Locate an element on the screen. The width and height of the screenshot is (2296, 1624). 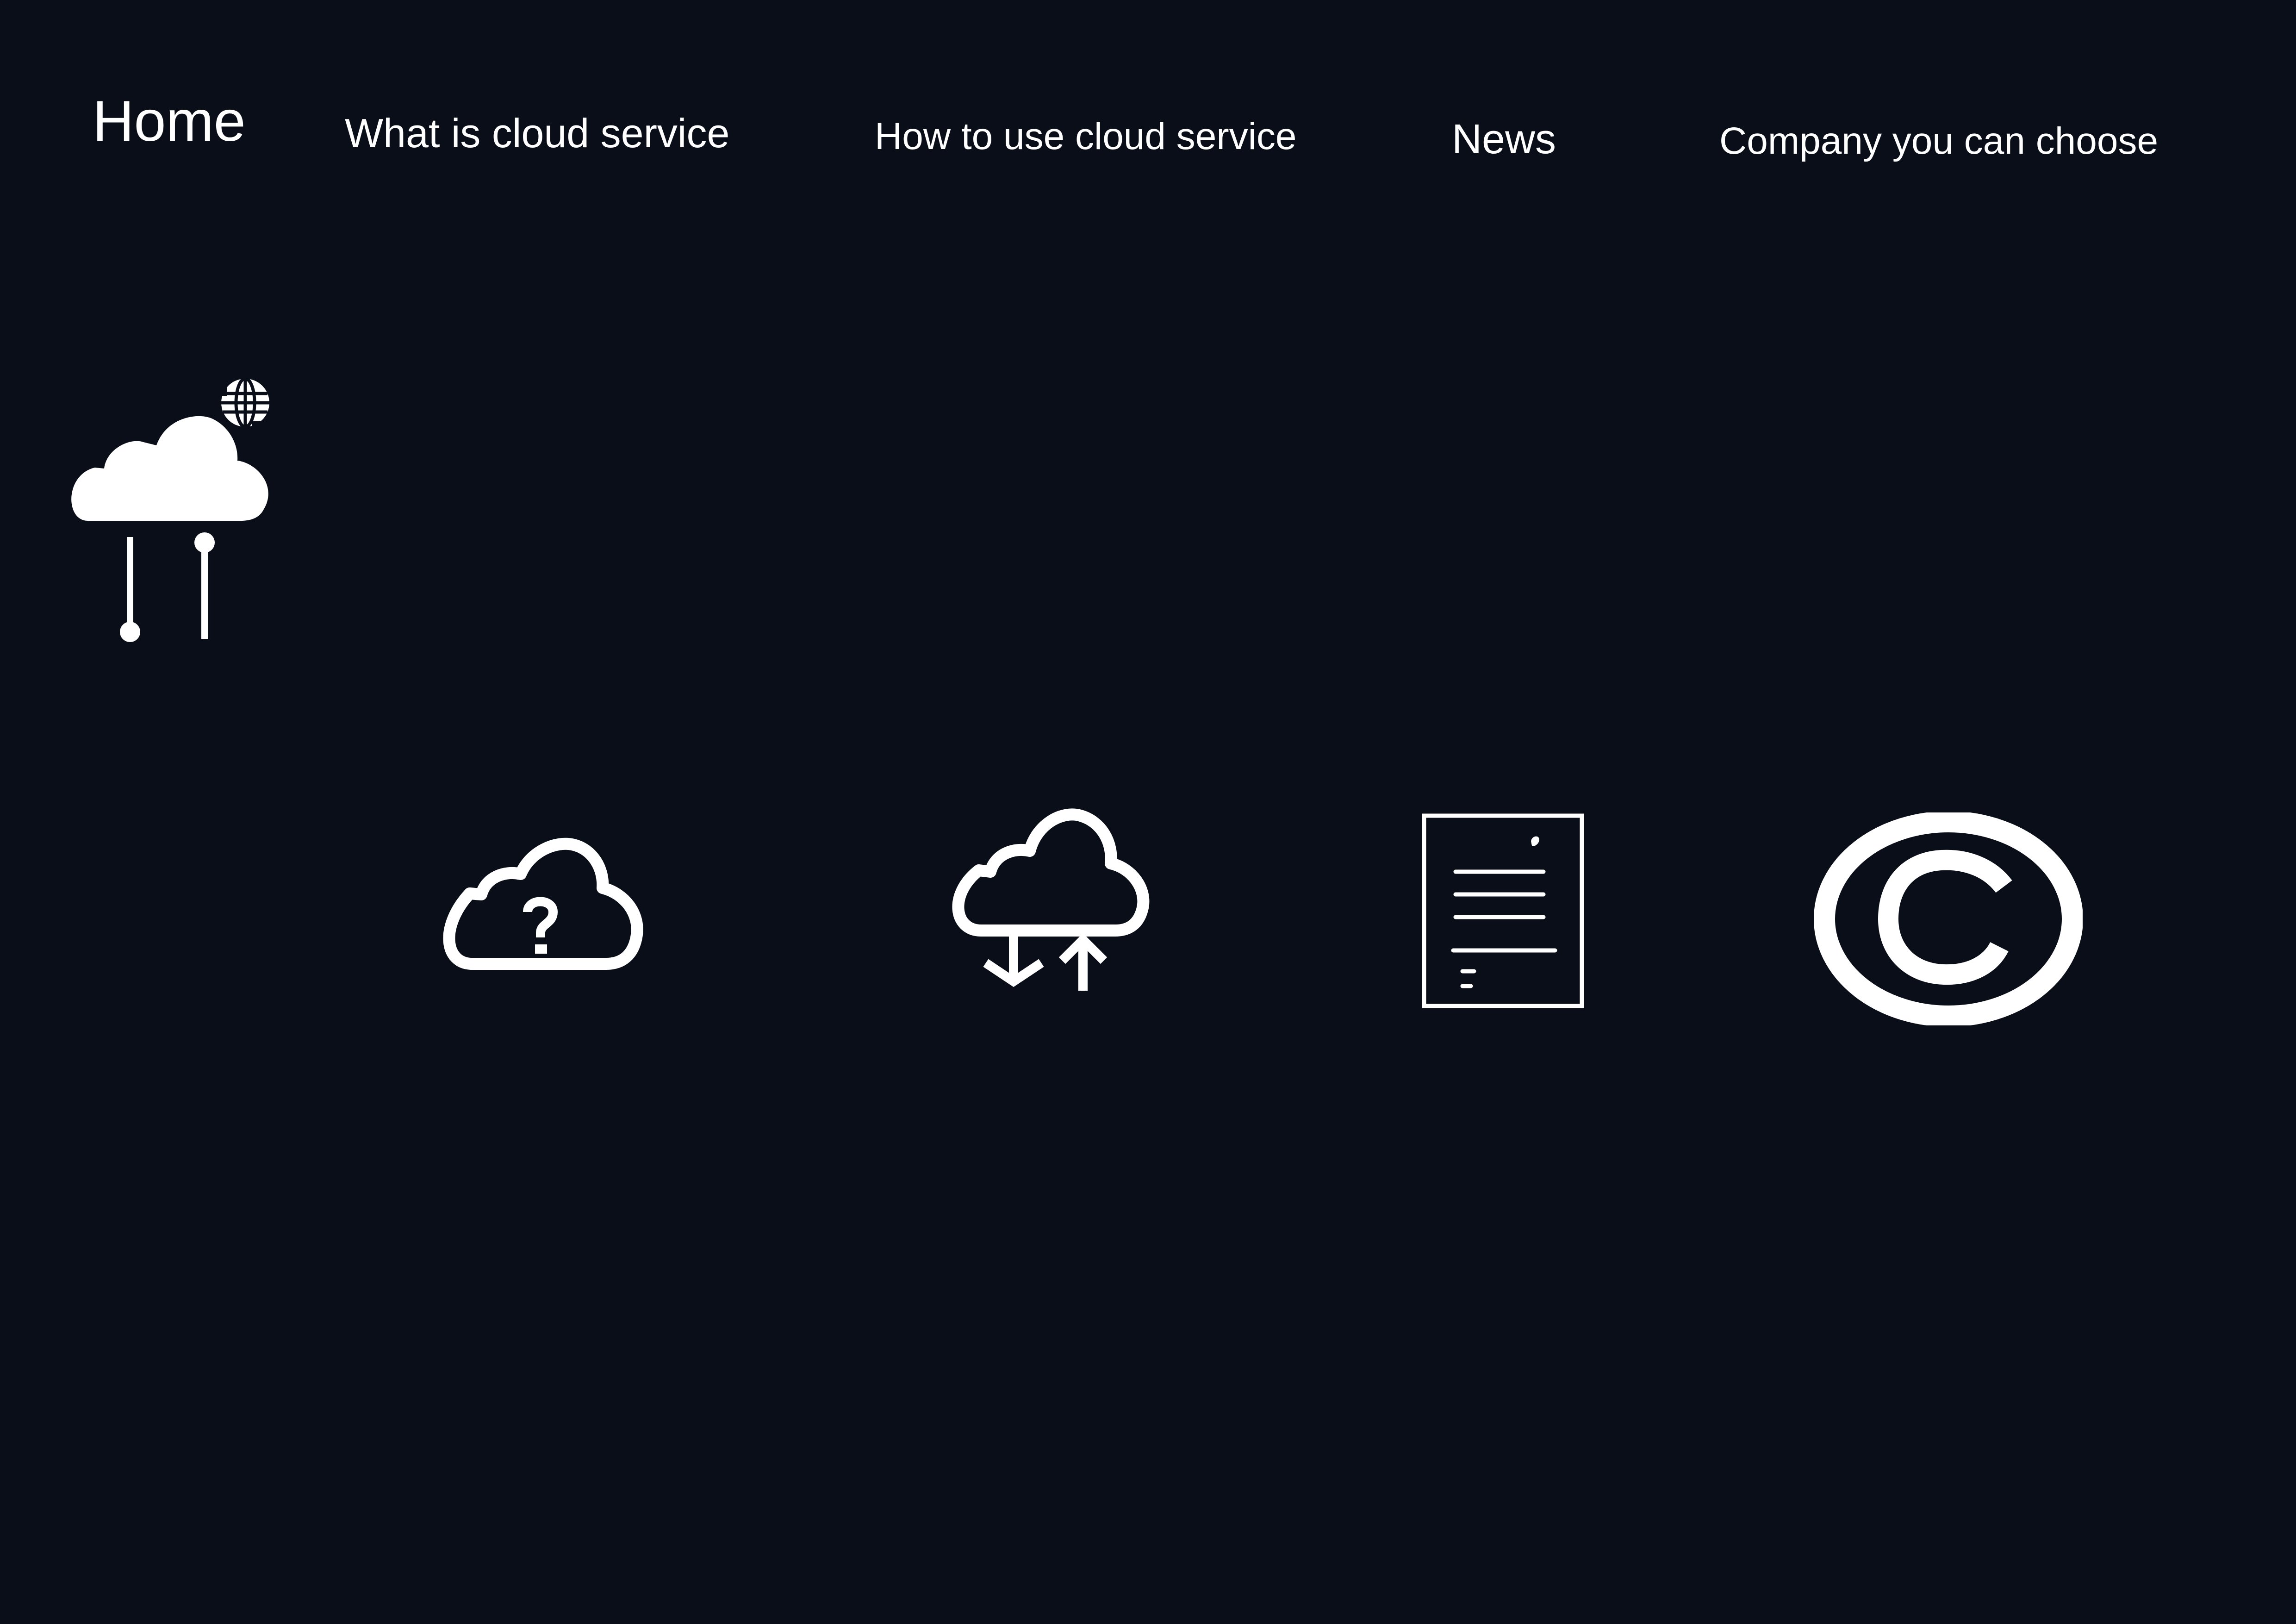
nav-what-is-cloud-service-link: What is cloud service is located at coordinates (537, 133).